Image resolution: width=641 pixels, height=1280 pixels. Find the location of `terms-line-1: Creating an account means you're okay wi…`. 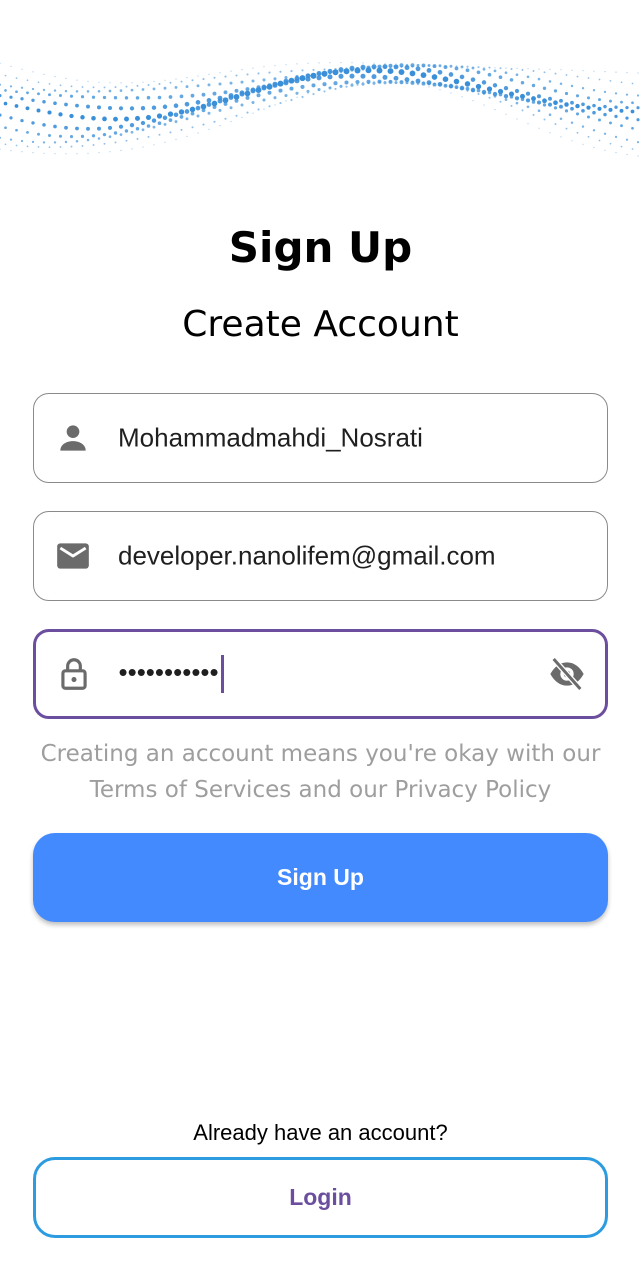

terms-line-1: Creating an account means you're okay wi… is located at coordinates (320, 754).